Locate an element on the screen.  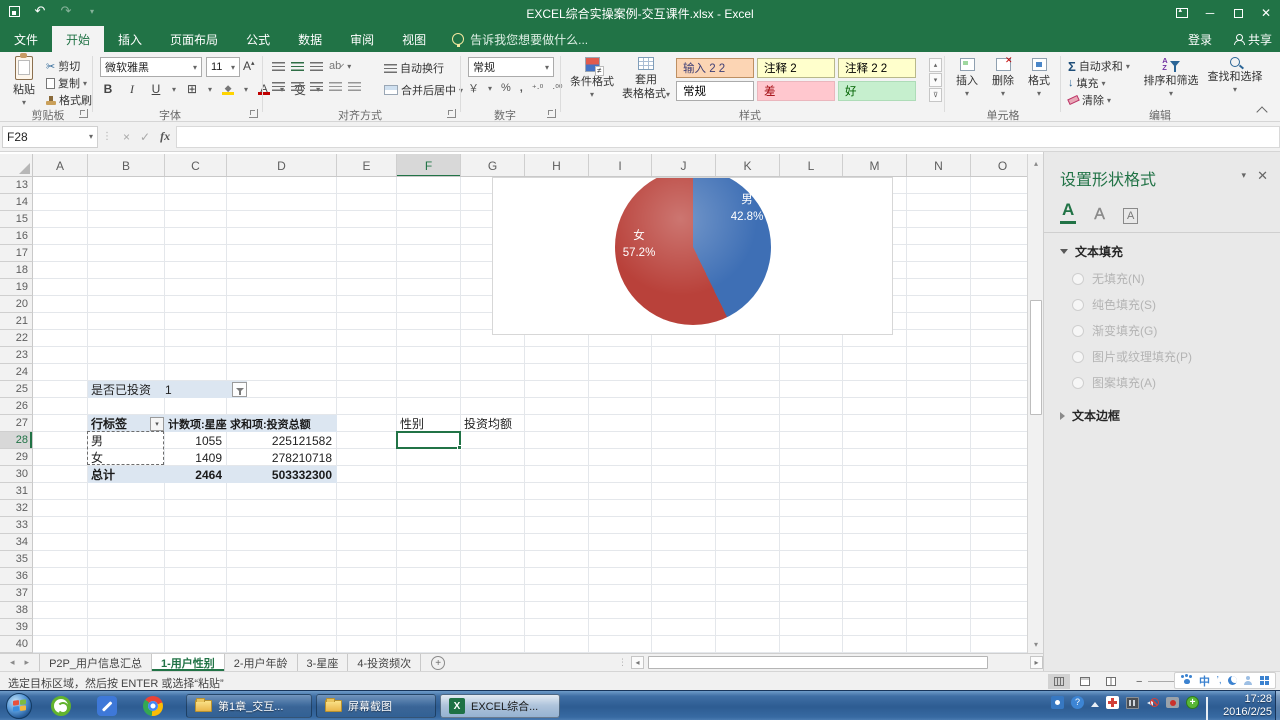
pivot-header-sum: 求和项:投资总额 is located at coordinates (282, 423).